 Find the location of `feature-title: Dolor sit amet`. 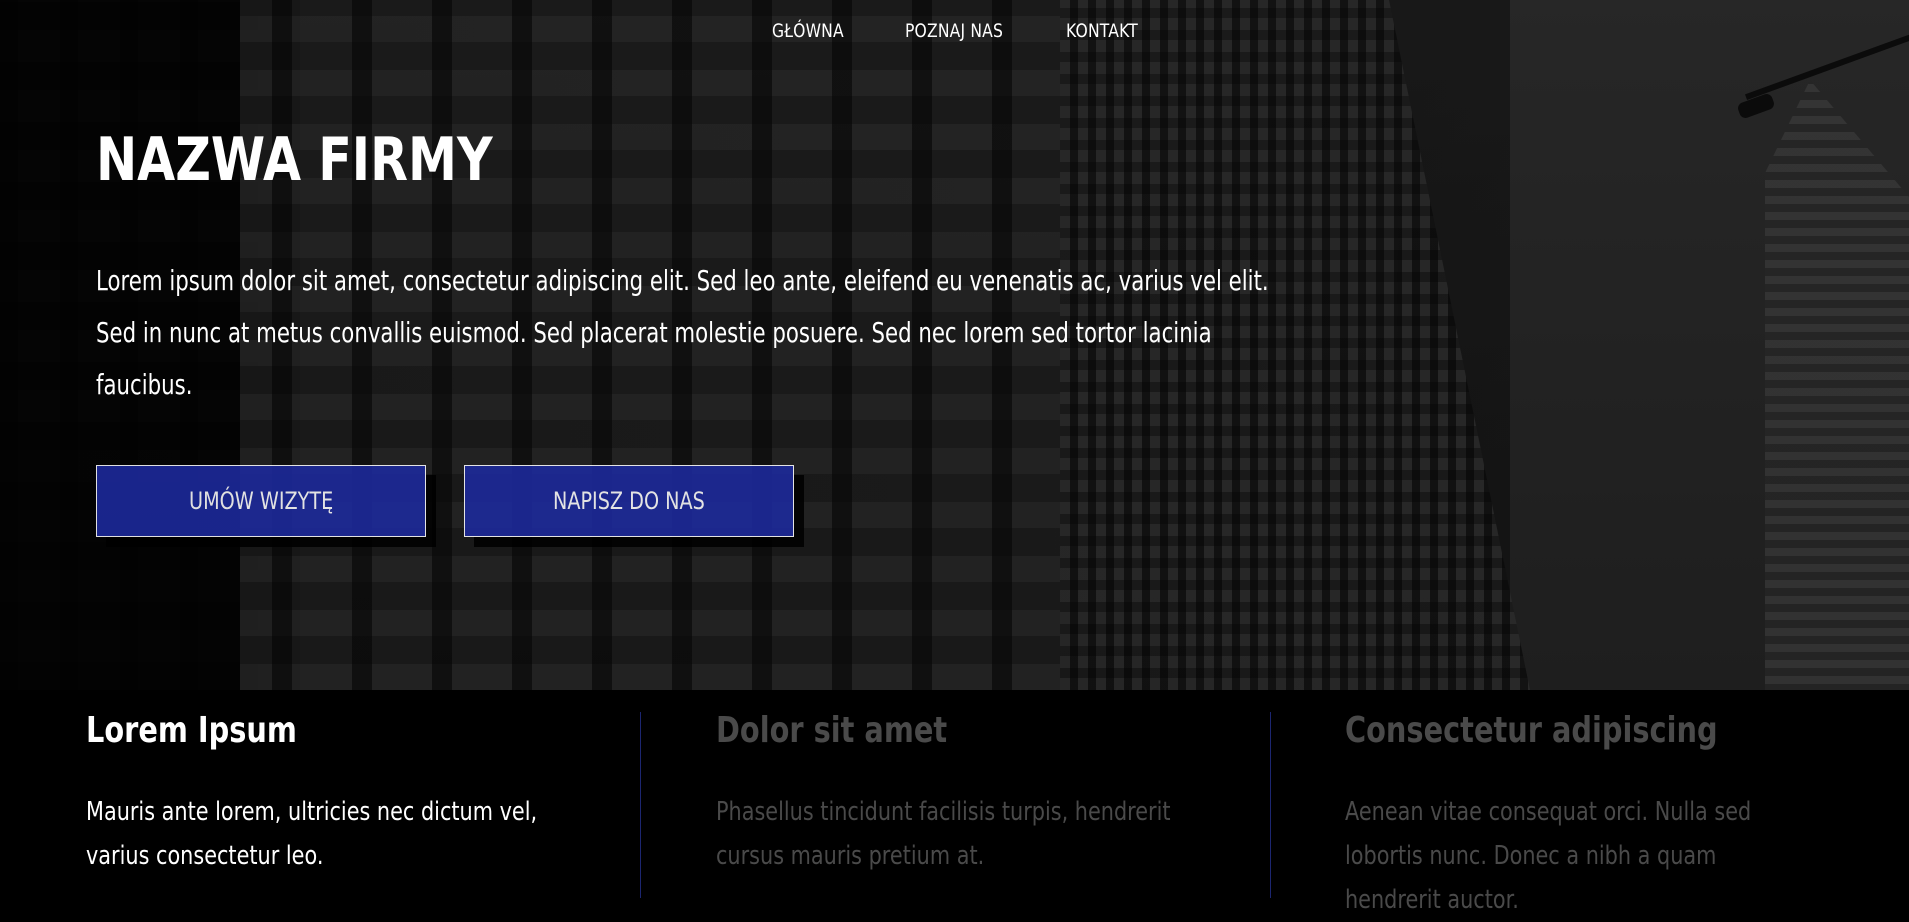

feature-title: Dolor sit amet is located at coordinates (832, 730).